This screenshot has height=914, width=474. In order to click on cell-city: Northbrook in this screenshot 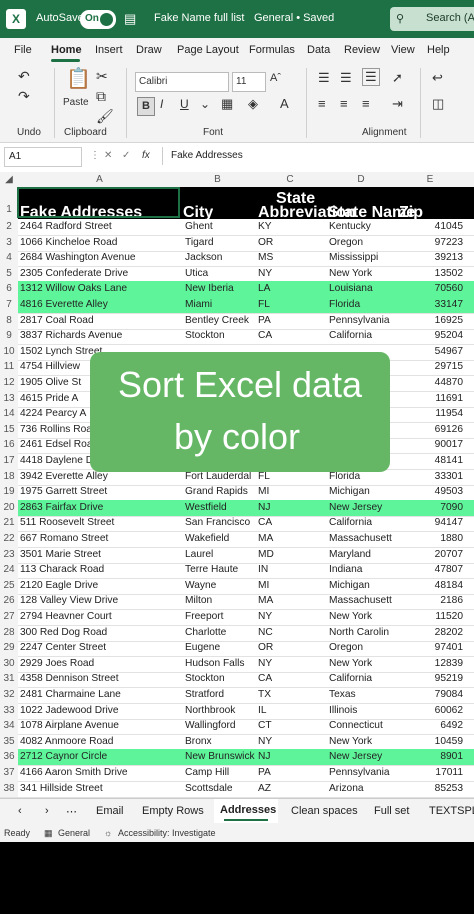, I will do `click(221, 710)`.